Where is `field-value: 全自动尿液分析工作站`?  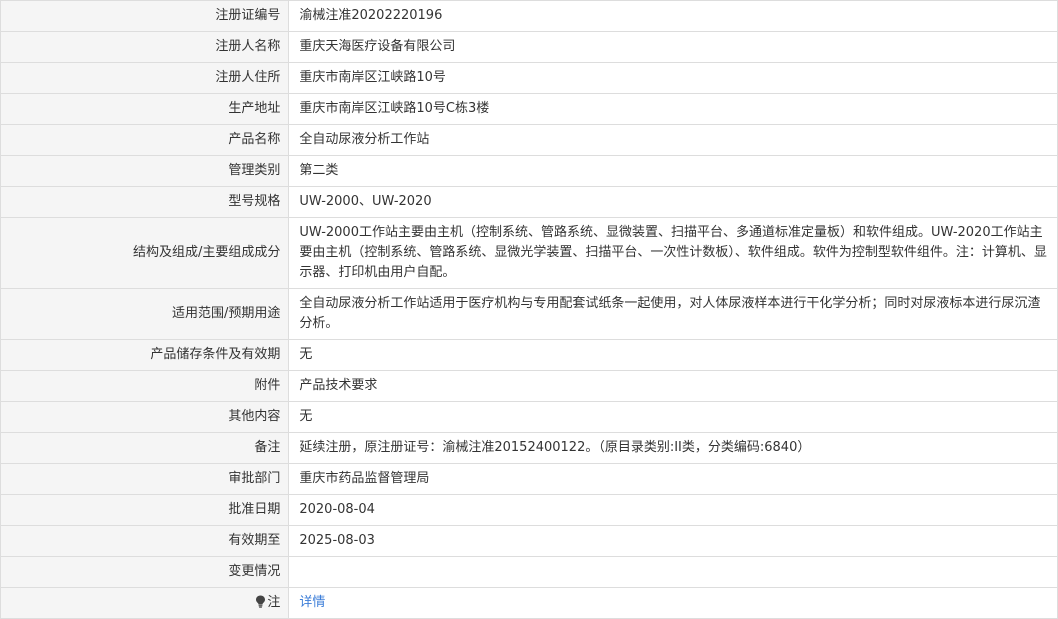
field-value: 全自动尿液分析工作站 is located at coordinates (673, 140).